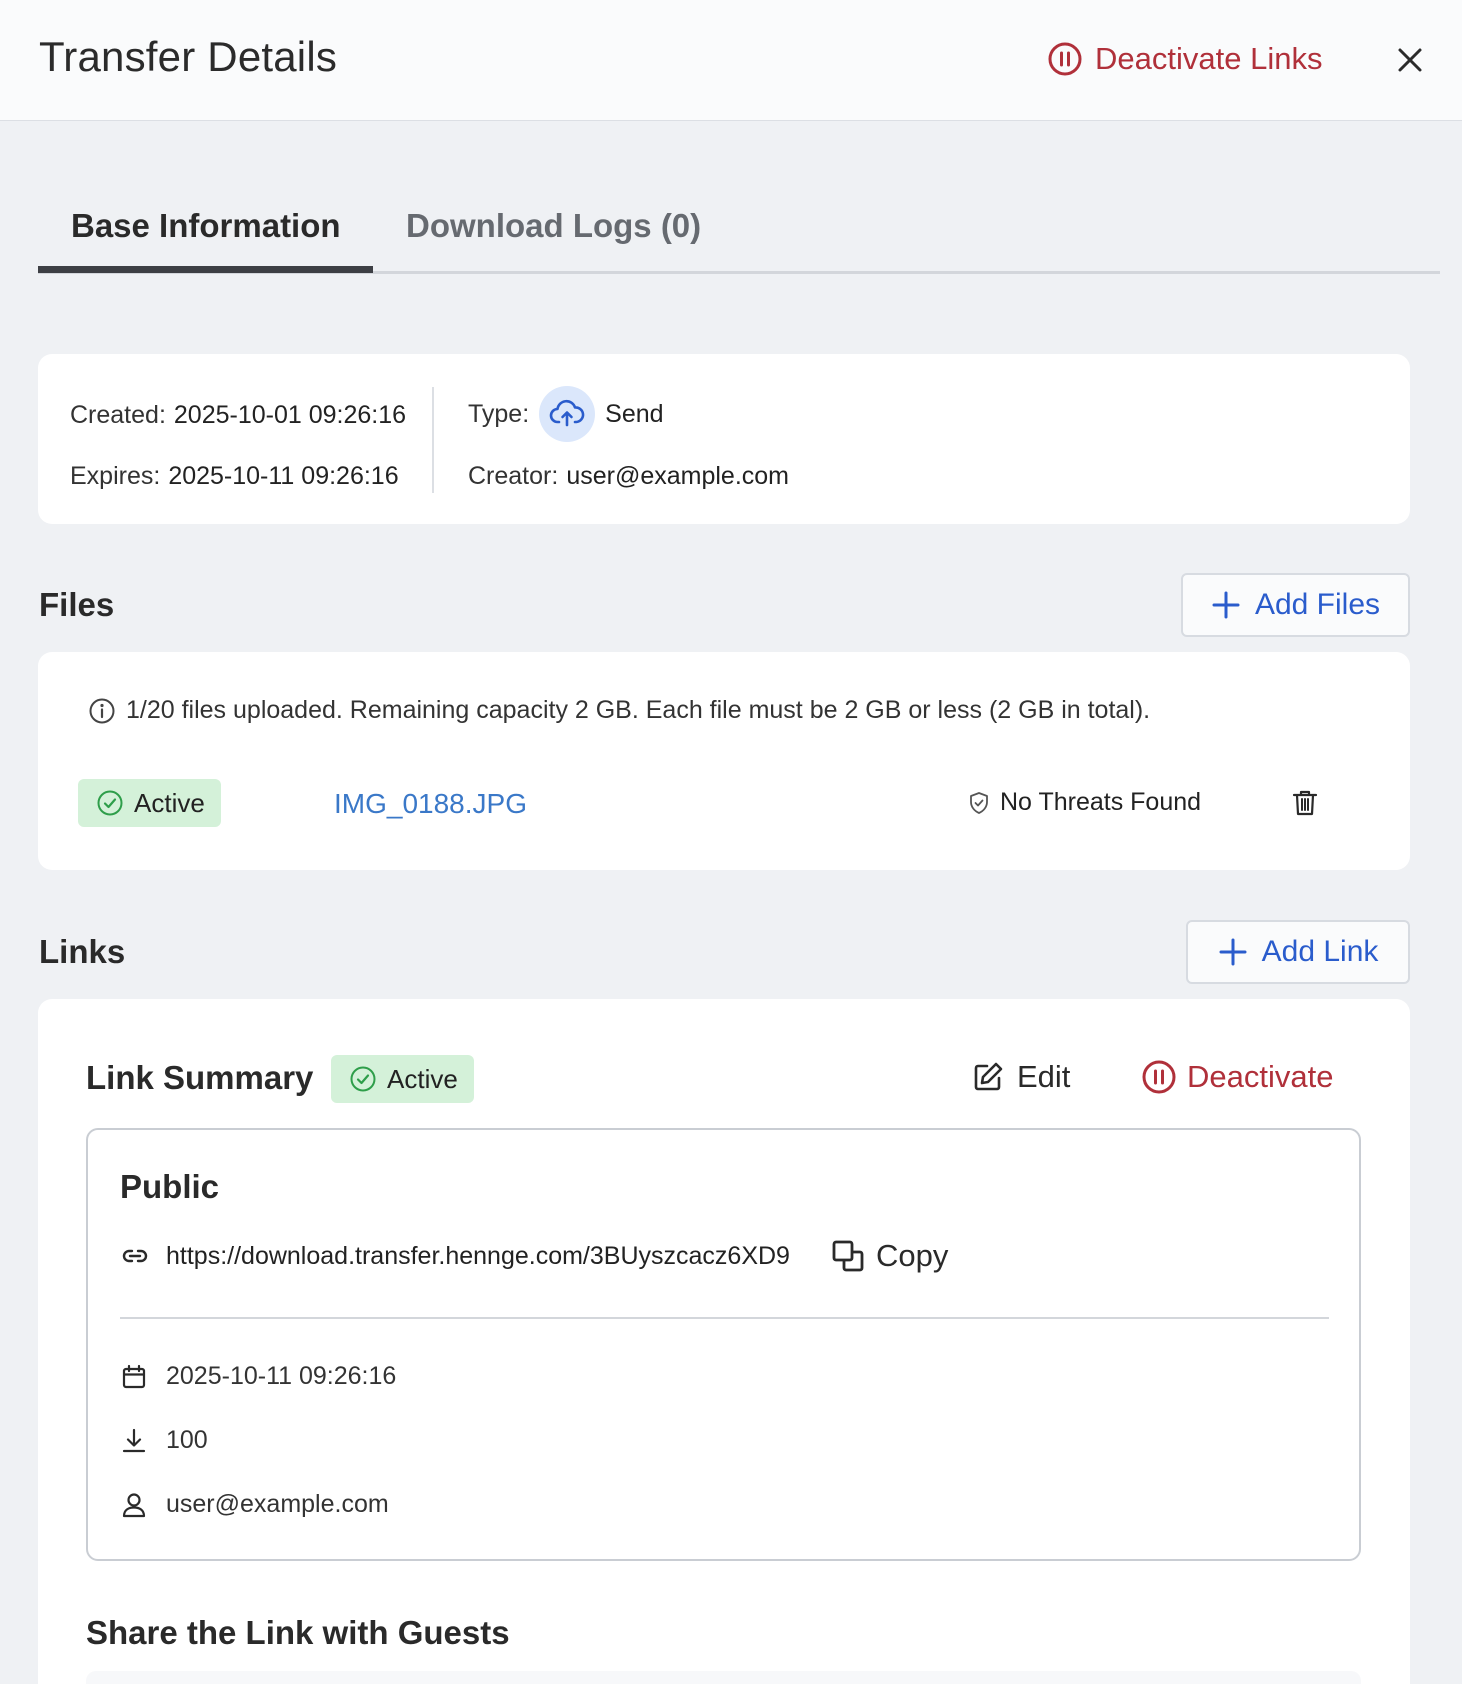 This screenshot has height=1684, width=1462. Describe the element at coordinates (724, 1318) in the screenshot. I see `link-box-divider` at that location.